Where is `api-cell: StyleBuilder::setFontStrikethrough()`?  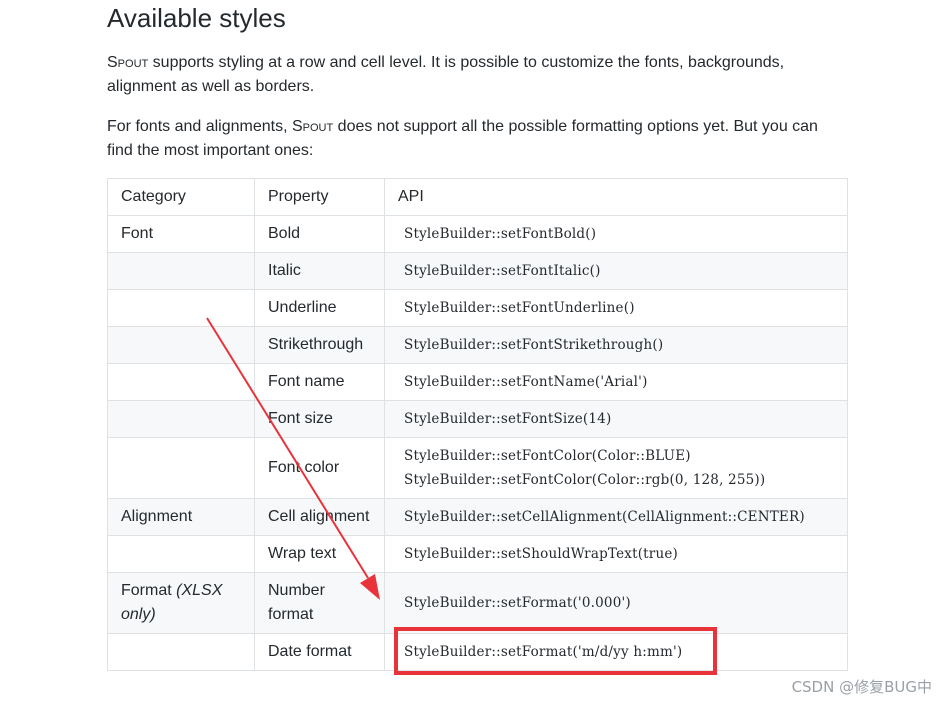 api-cell: StyleBuilder::setFontStrikethrough() is located at coordinates (616, 345).